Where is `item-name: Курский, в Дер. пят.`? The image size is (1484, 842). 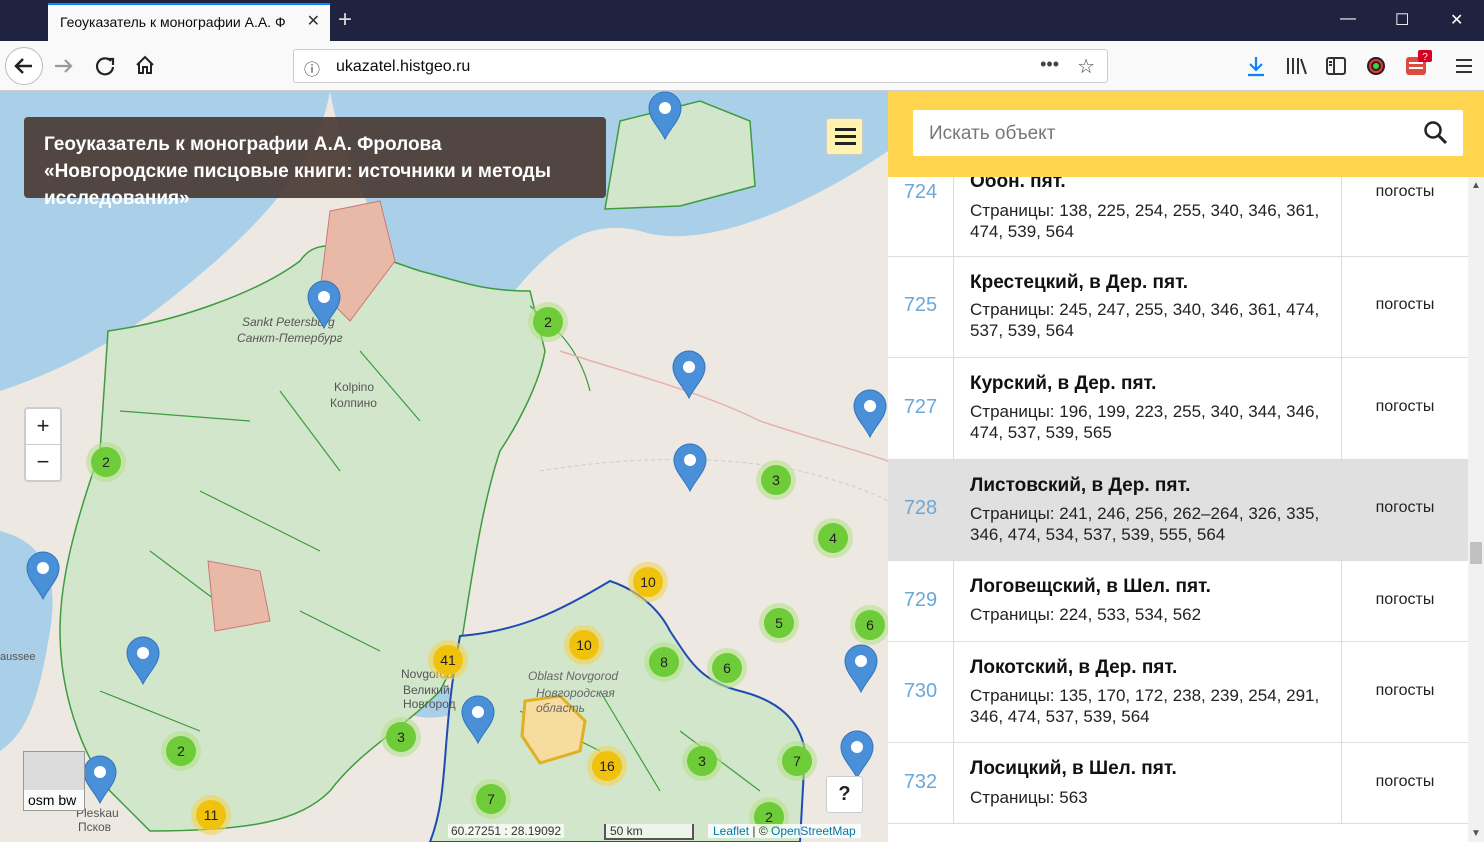
item-name: Курский, в Дер. пят. is located at coordinates (1063, 384).